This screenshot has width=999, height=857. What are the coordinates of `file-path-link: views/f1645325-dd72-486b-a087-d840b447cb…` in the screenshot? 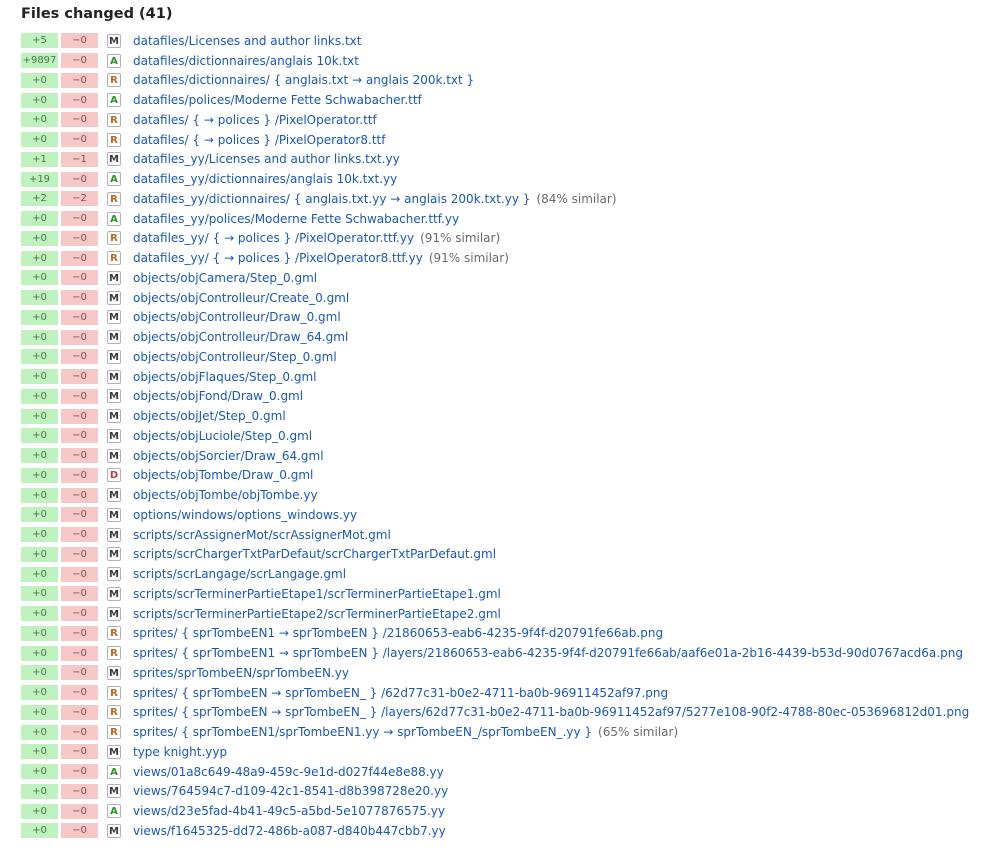 It's located at (289, 831).